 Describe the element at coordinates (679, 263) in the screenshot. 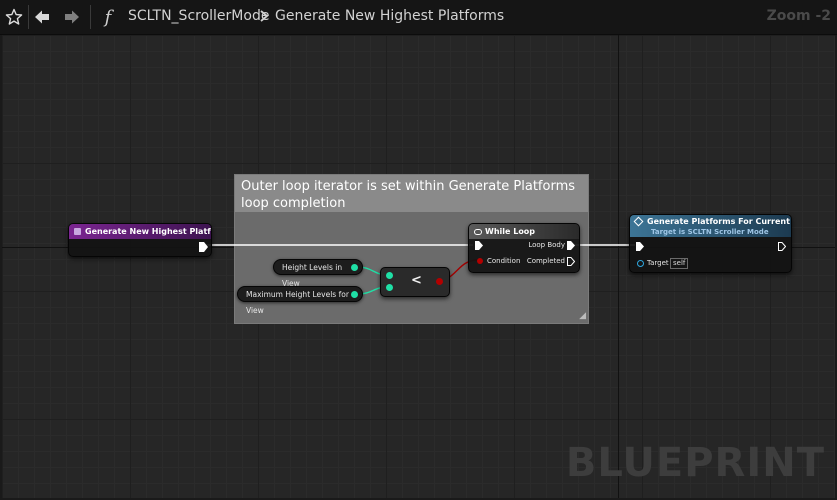

I see `target-value: self` at that location.